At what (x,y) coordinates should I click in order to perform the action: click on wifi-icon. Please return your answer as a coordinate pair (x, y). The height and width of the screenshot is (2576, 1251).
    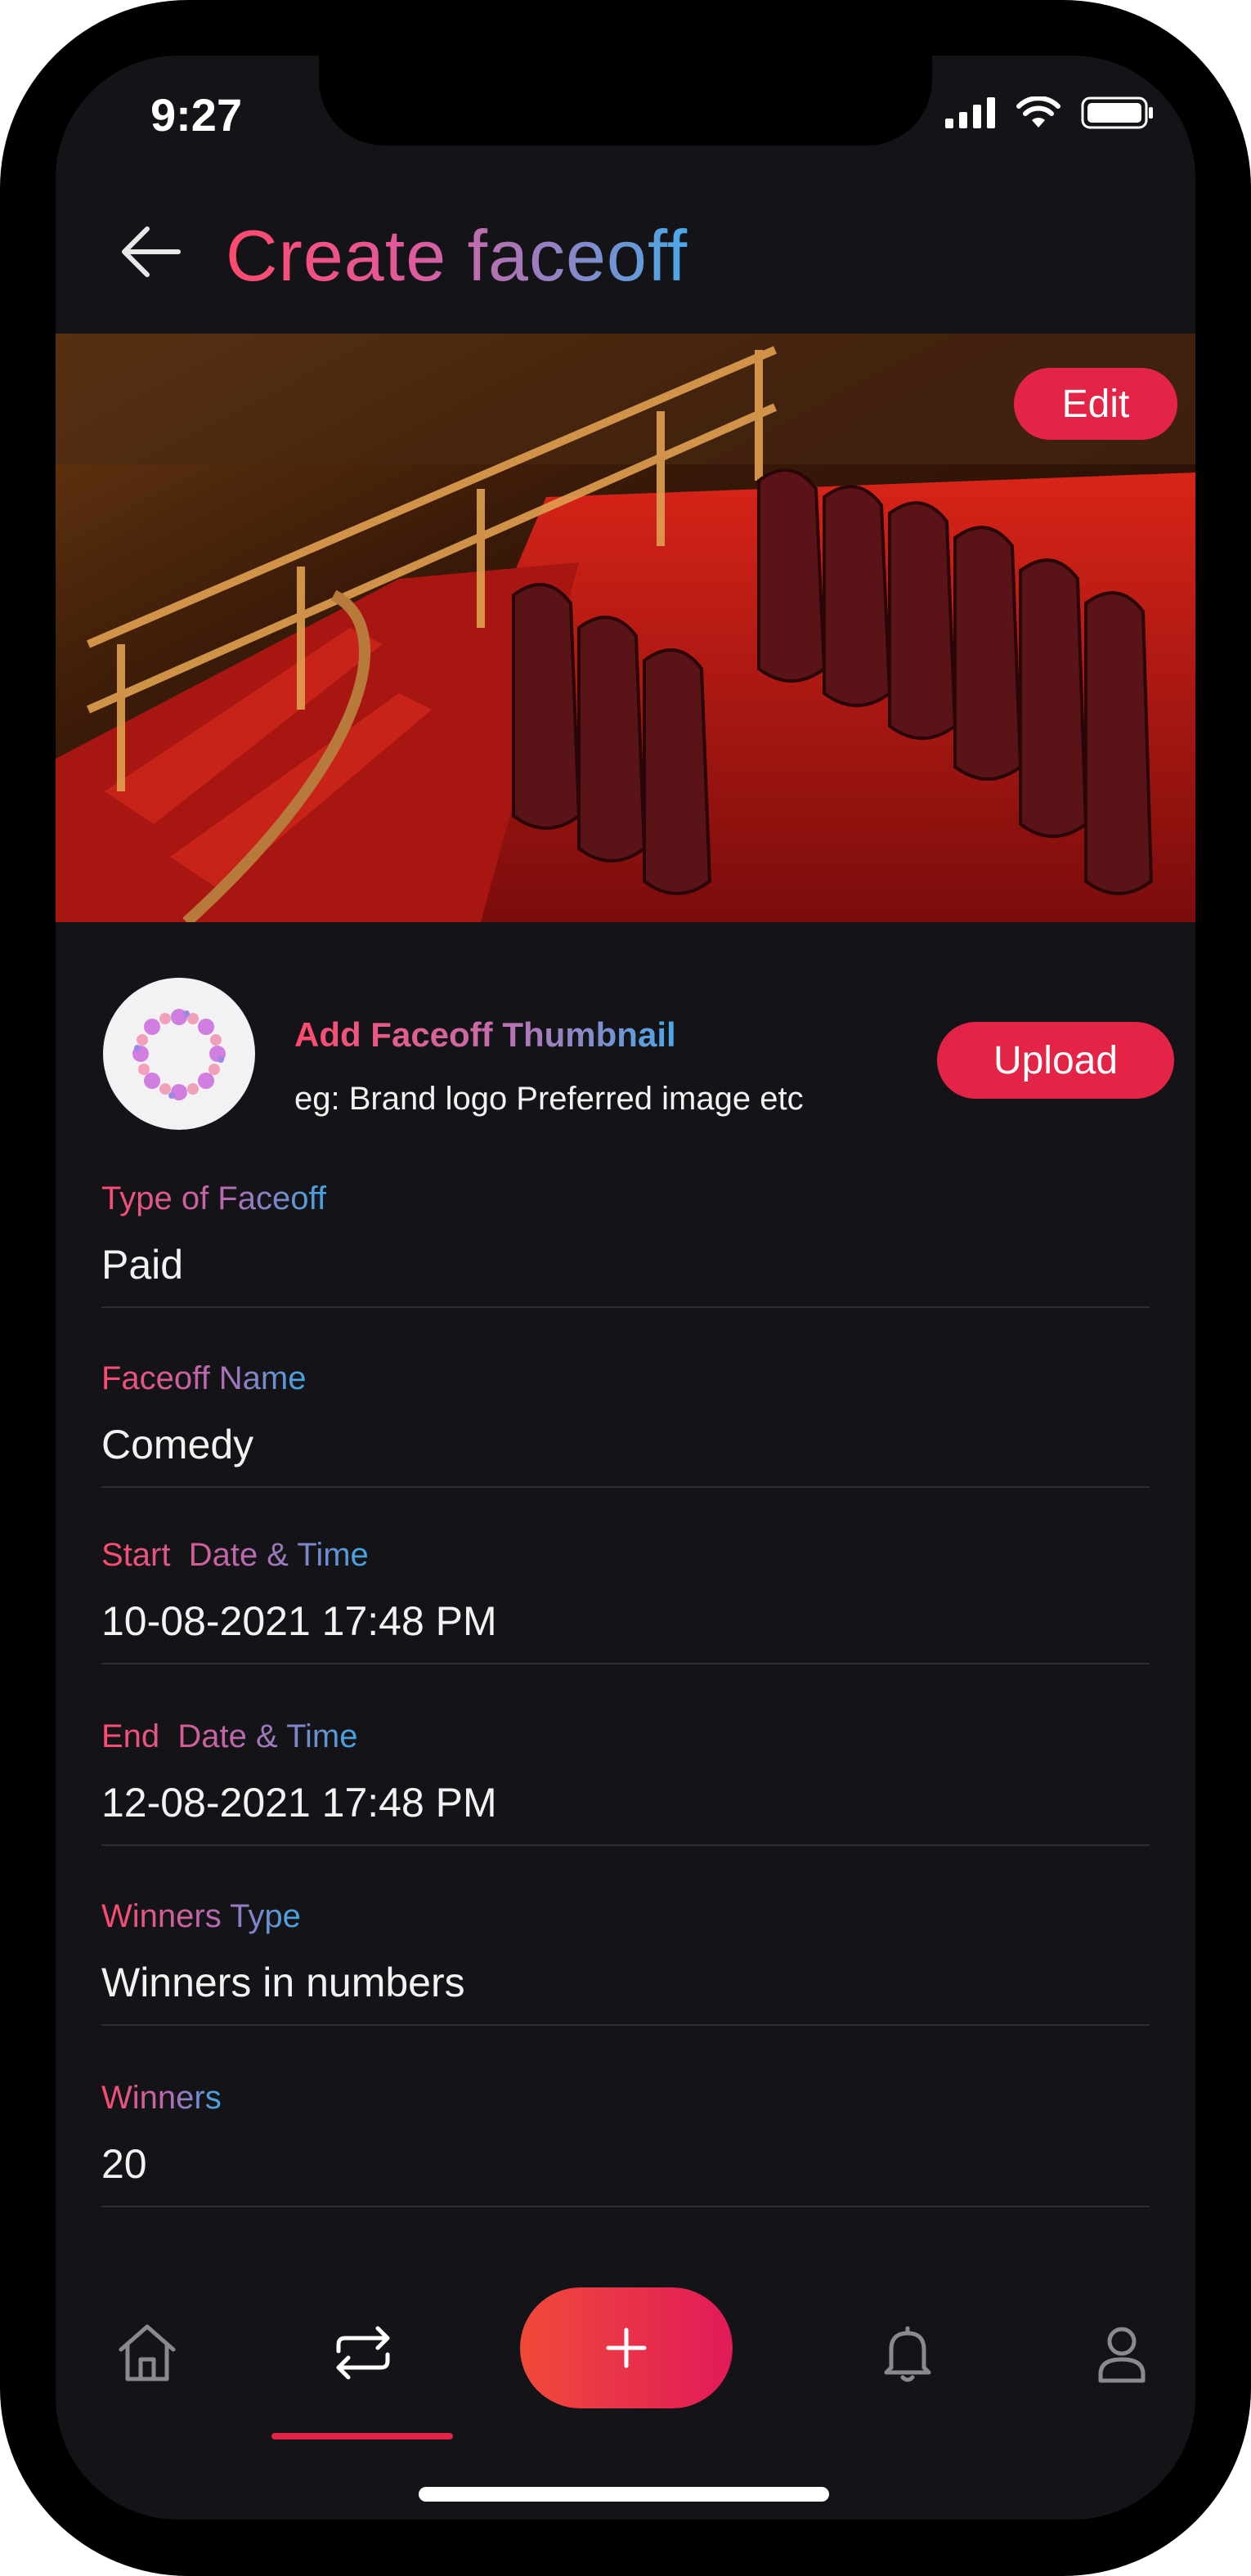
    Looking at the image, I should click on (1038, 112).